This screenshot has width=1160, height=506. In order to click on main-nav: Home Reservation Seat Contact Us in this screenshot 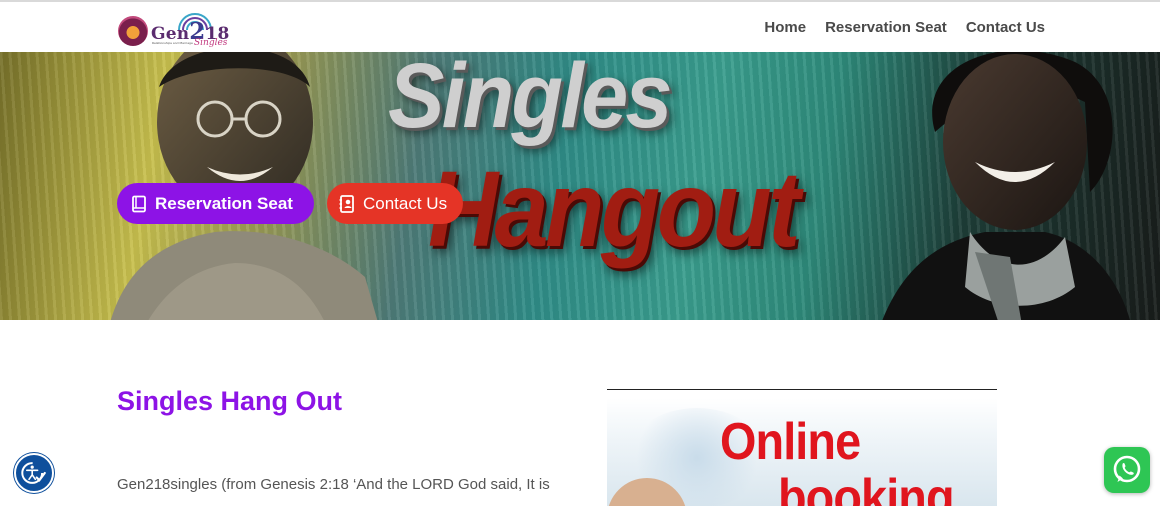, I will do `click(904, 27)`.